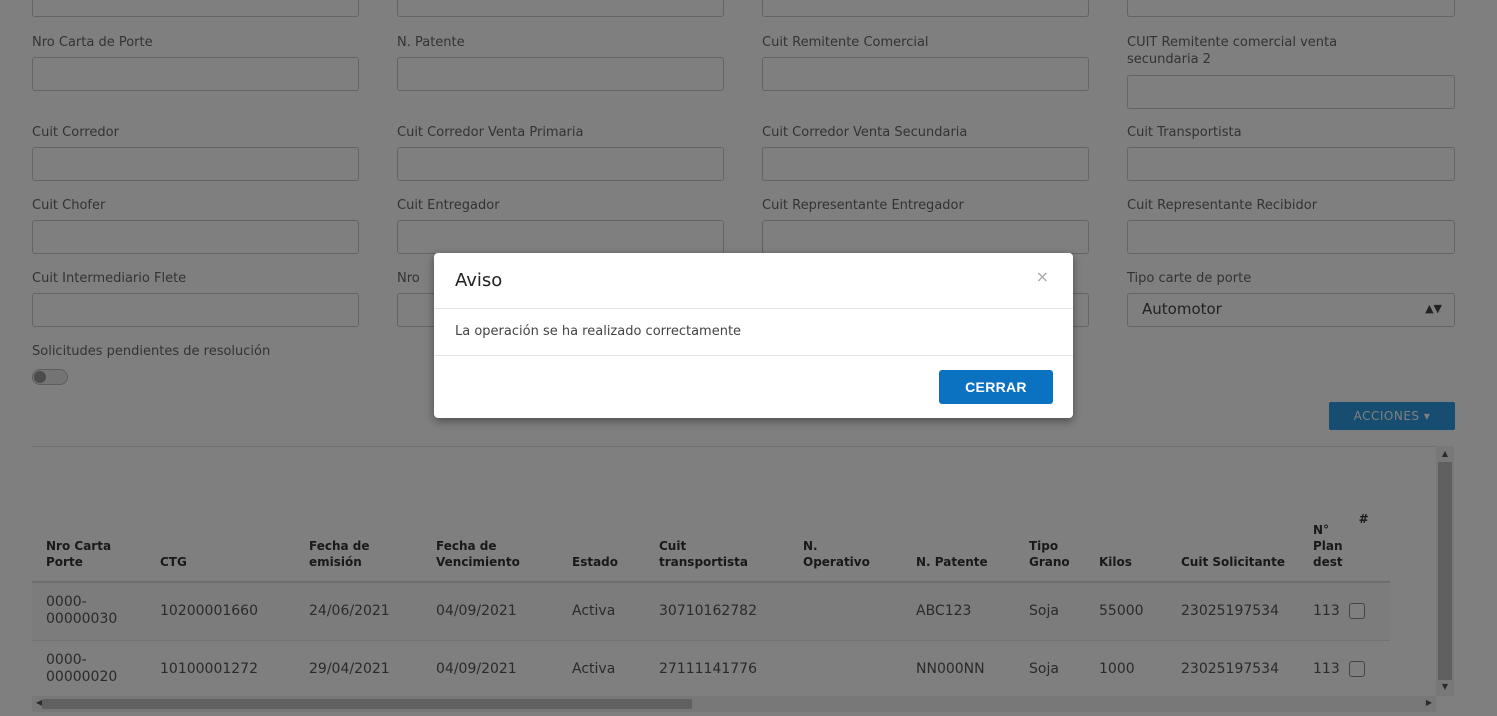 The width and height of the screenshot is (1497, 716). I want to click on modal-header: Aviso ×, so click(753, 281).